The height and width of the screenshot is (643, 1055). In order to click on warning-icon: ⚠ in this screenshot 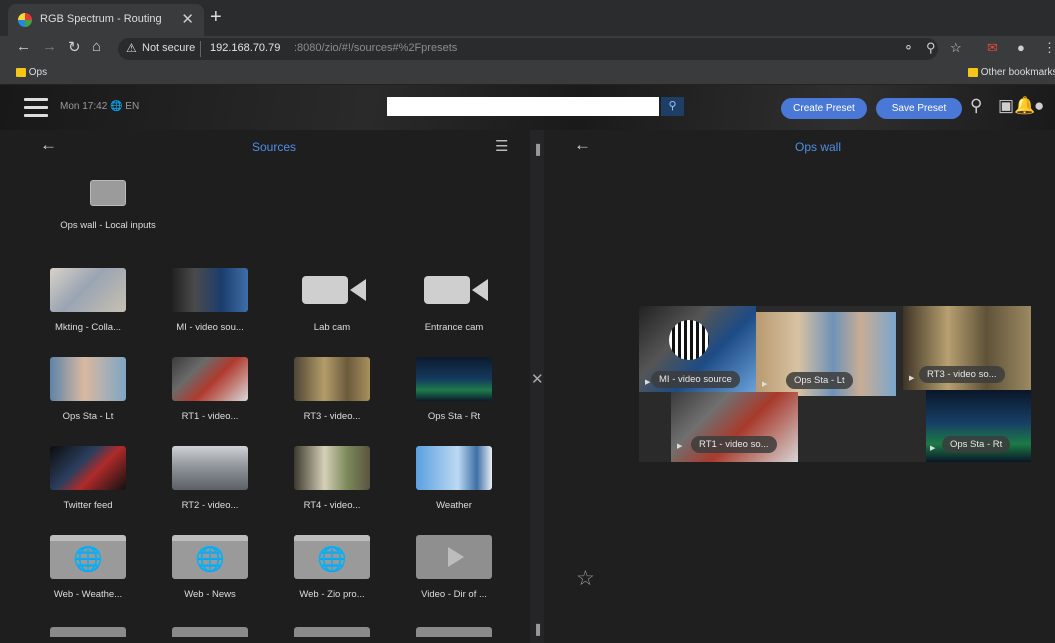, I will do `click(131, 48)`.